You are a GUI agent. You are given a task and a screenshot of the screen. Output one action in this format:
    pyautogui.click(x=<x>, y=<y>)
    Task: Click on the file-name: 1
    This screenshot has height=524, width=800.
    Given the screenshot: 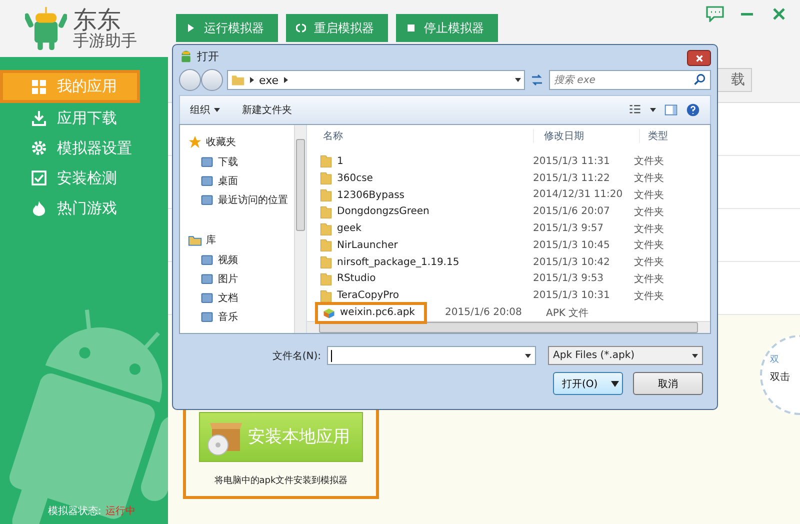 What is the action you would take?
    pyautogui.click(x=415, y=161)
    